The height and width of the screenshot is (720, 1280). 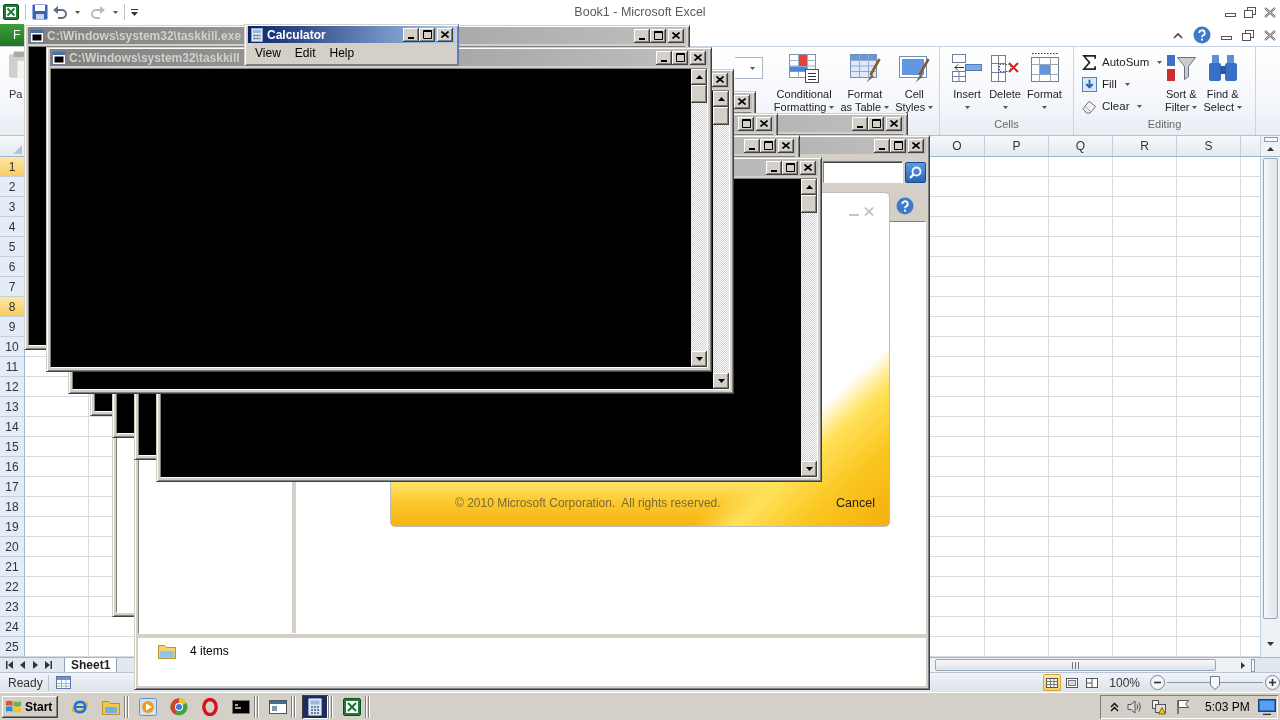 I want to click on undo-icon, so click(x=60, y=12).